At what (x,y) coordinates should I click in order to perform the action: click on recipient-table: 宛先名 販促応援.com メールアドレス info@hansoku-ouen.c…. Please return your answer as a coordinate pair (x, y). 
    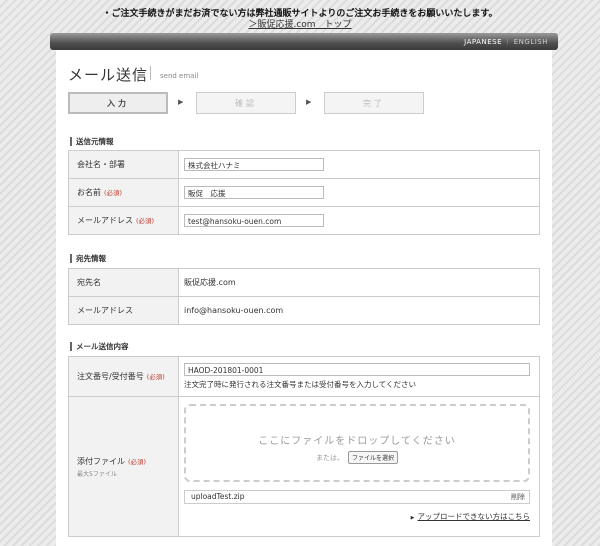
    Looking at the image, I should click on (304, 296).